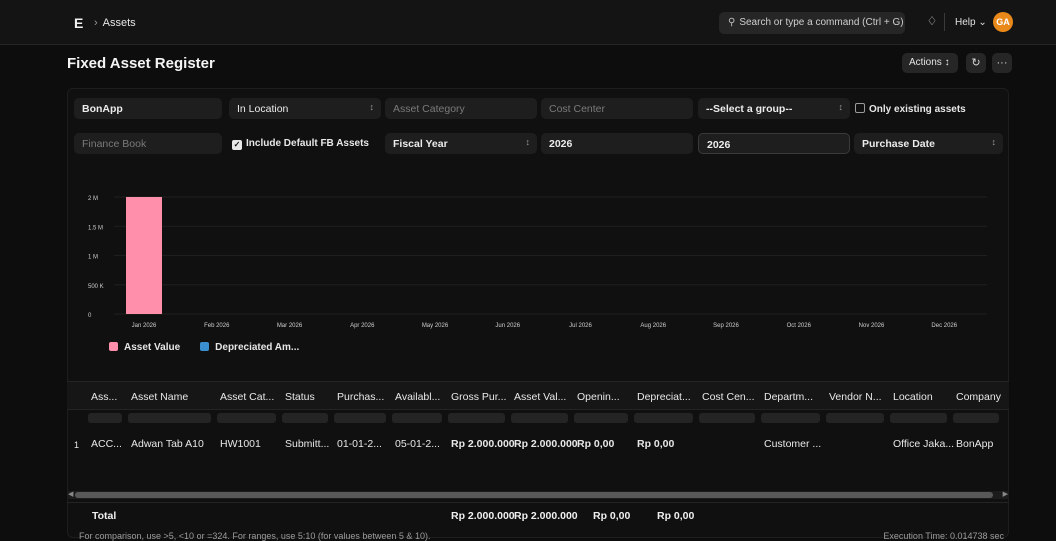 The height and width of the screenshot is (541, 1056). I want to click on x-tick-label: Sep 2026, so click(726, 326).